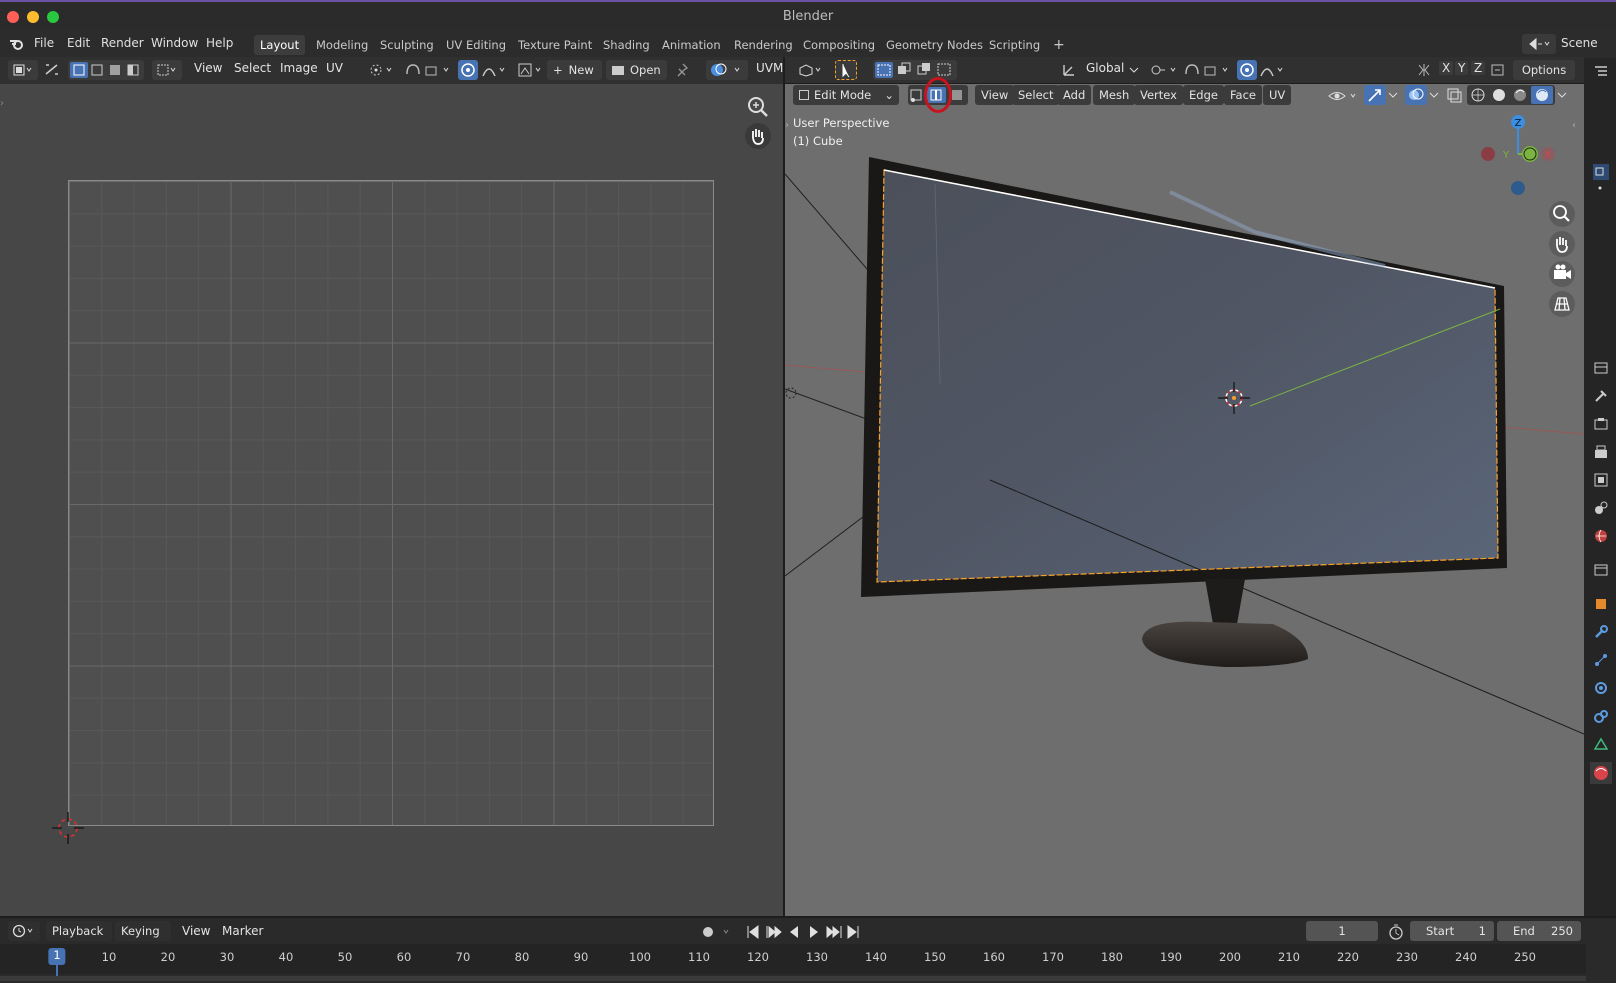 The height and width of the screenshot is (983, 1616). What do you see at coordinates (68, 828) in the screenshot?
I see `2d-cursor-icon` at bounding box center [68, 828].